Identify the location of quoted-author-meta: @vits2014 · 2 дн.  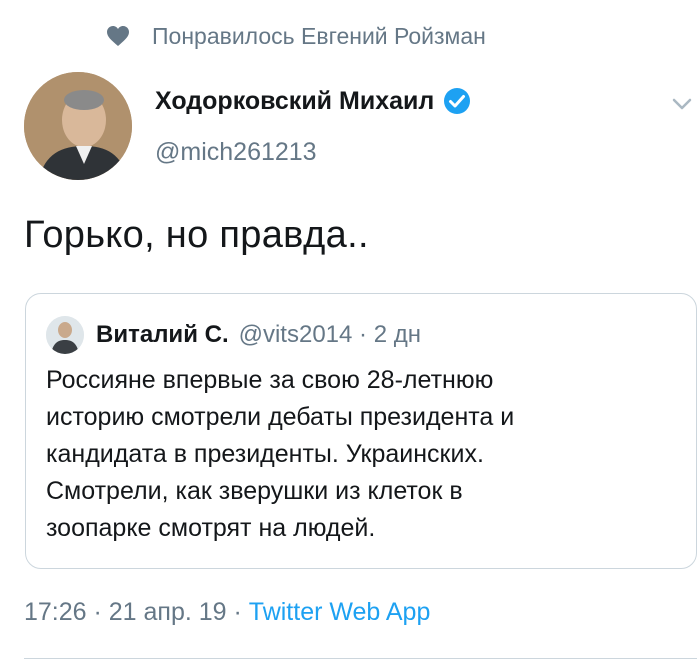
(329, 334).